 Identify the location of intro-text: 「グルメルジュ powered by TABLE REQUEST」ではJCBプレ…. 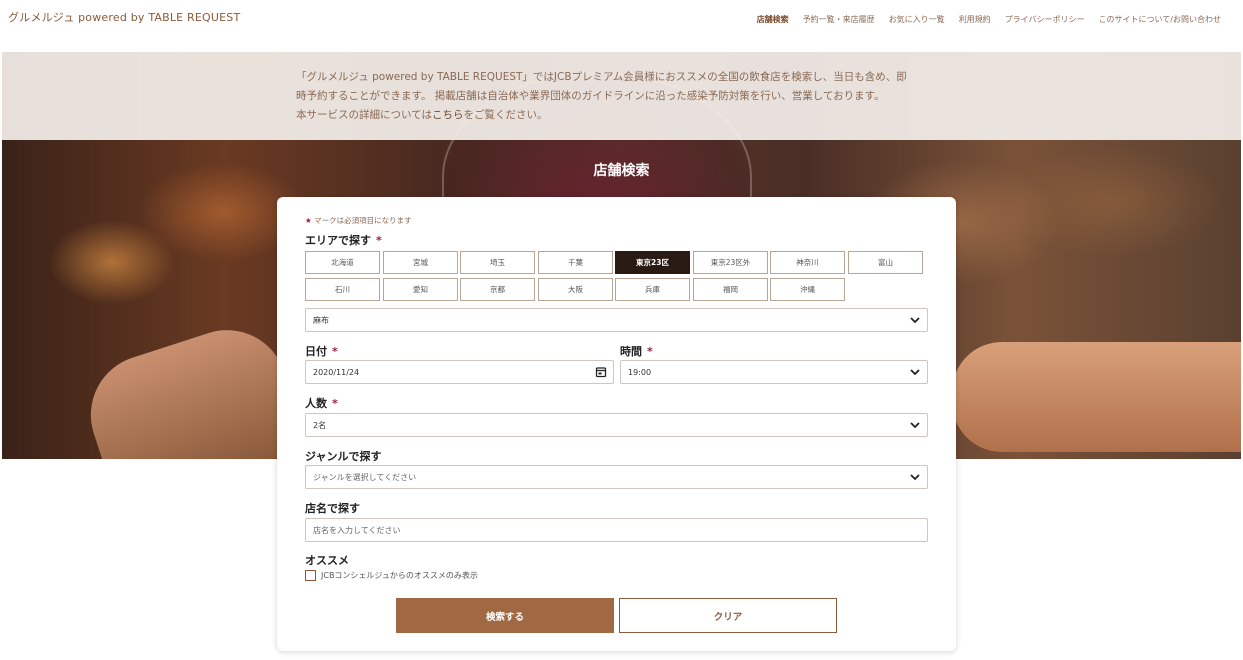
(626, 96).